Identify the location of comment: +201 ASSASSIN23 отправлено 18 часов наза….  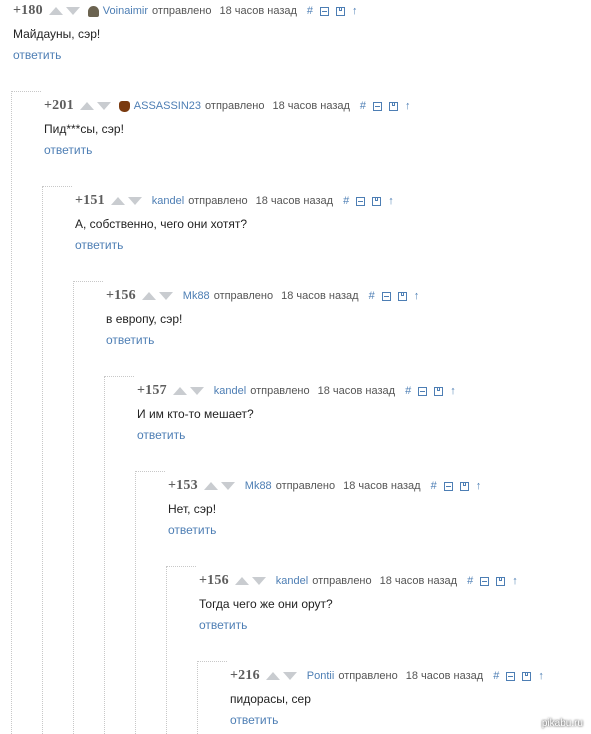
(227, 127).